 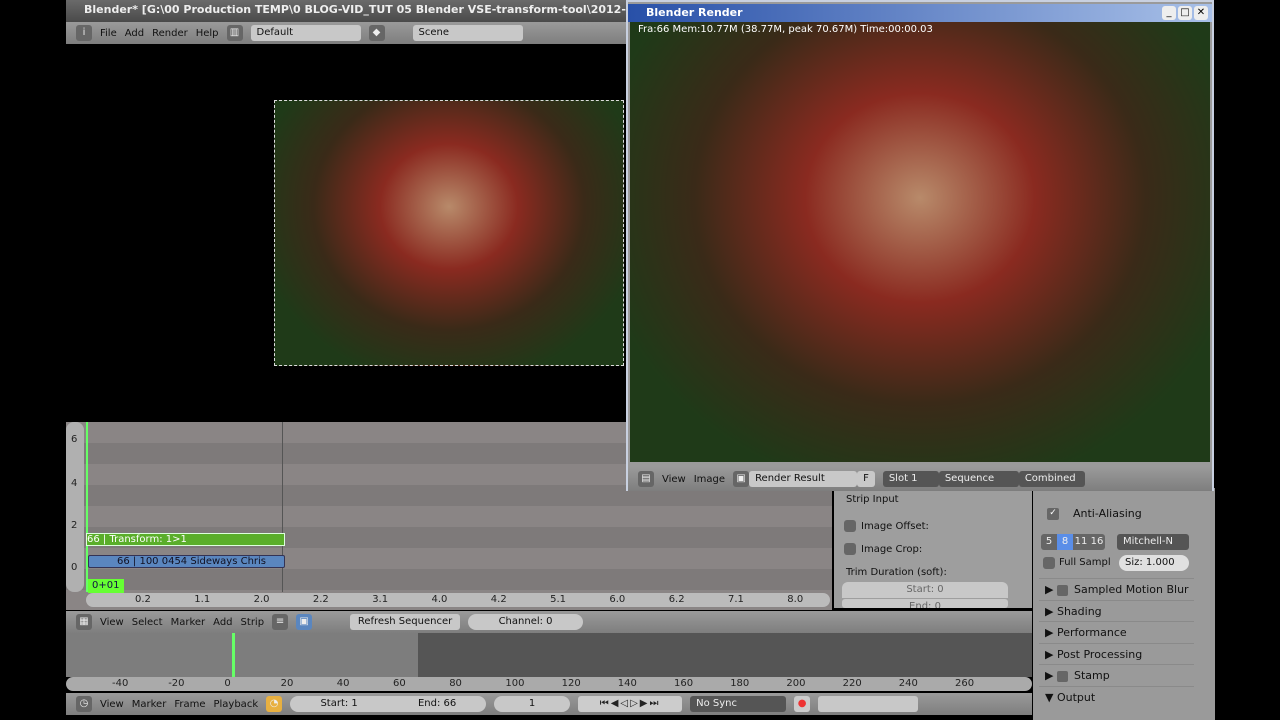 I want to click on timeline-playhead, so click(x=233, y=655).